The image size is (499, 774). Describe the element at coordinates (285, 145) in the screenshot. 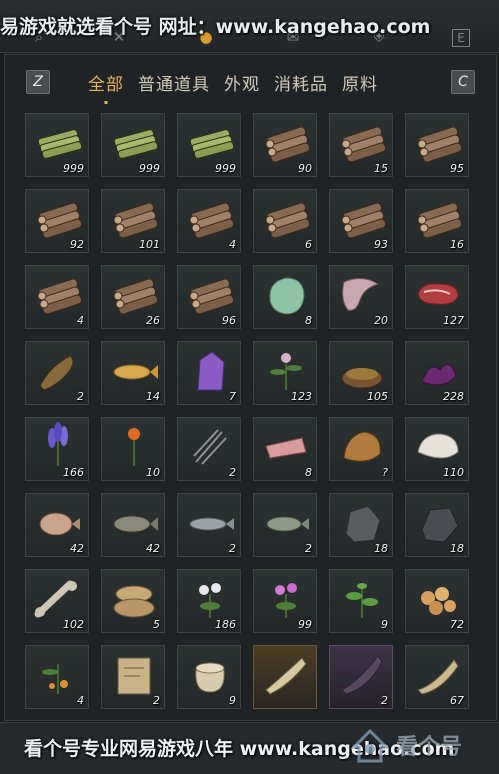

I see `inventory-slot: 90` at that location.